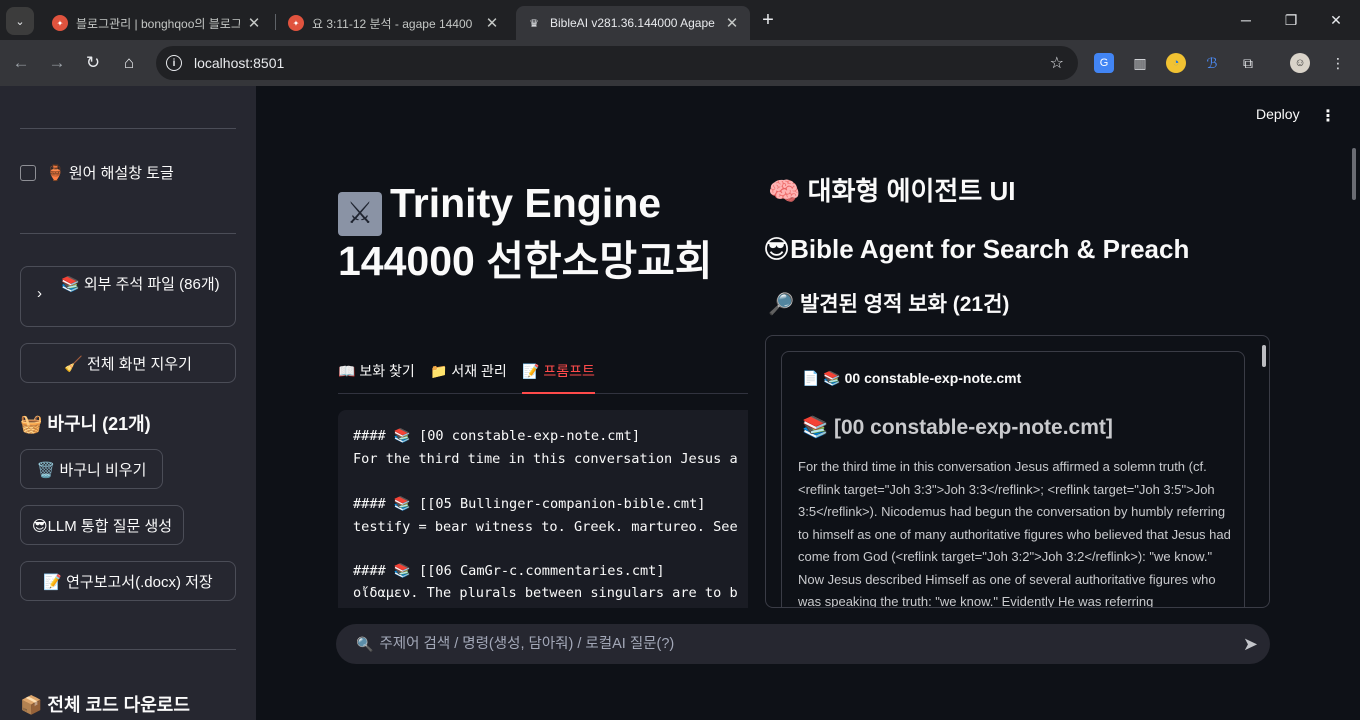 Image resolution: width=1360 pixels, height=720 pixels. What do you see at coordinates (768, 20) in the screenshot?
I see `new-tab-plus-icon: +` at bounding box center [768, 20].